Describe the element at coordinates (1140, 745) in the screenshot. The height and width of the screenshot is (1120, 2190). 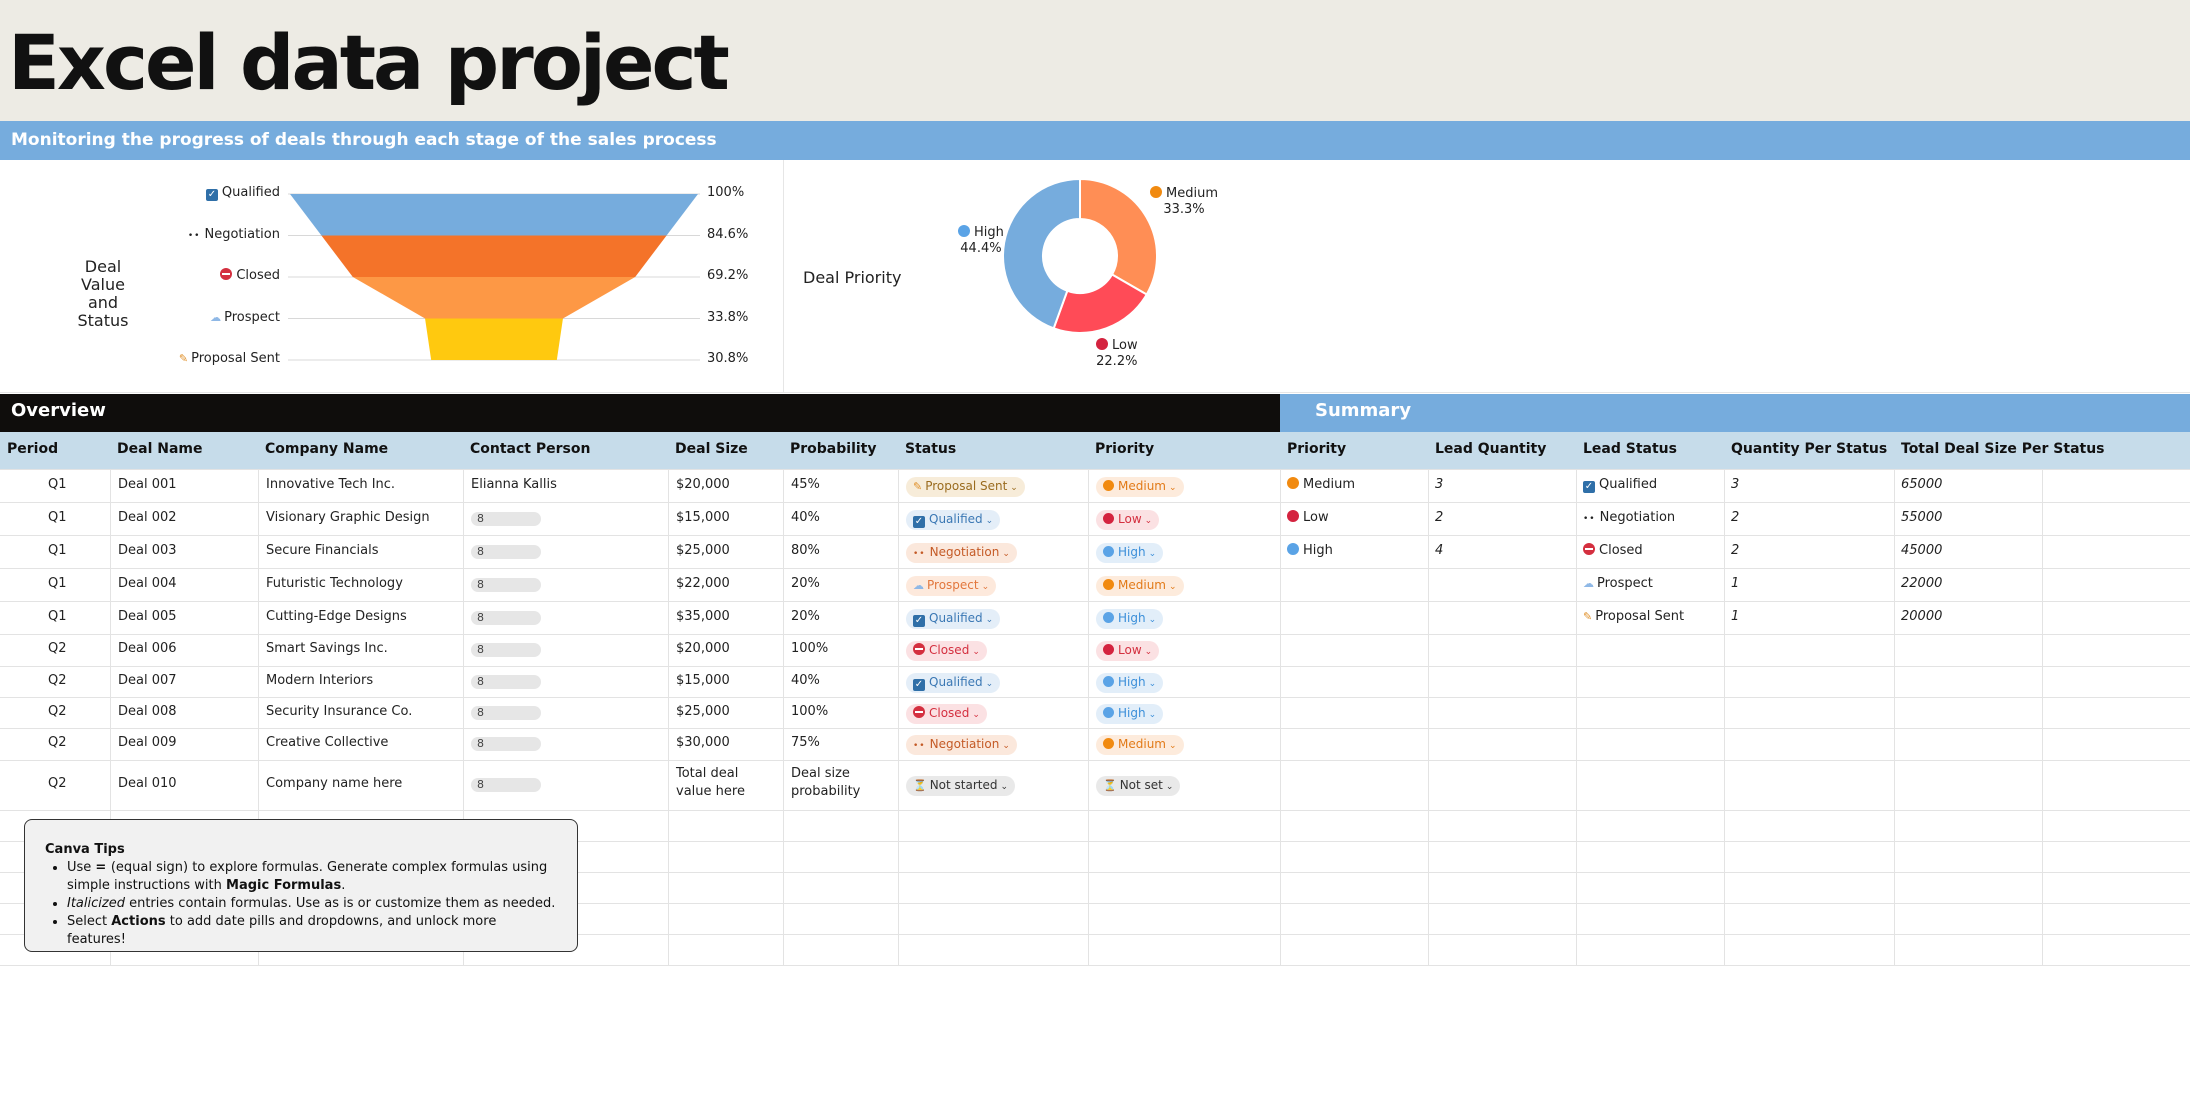
I see `priority-pill: Medium ⌄` at that location.